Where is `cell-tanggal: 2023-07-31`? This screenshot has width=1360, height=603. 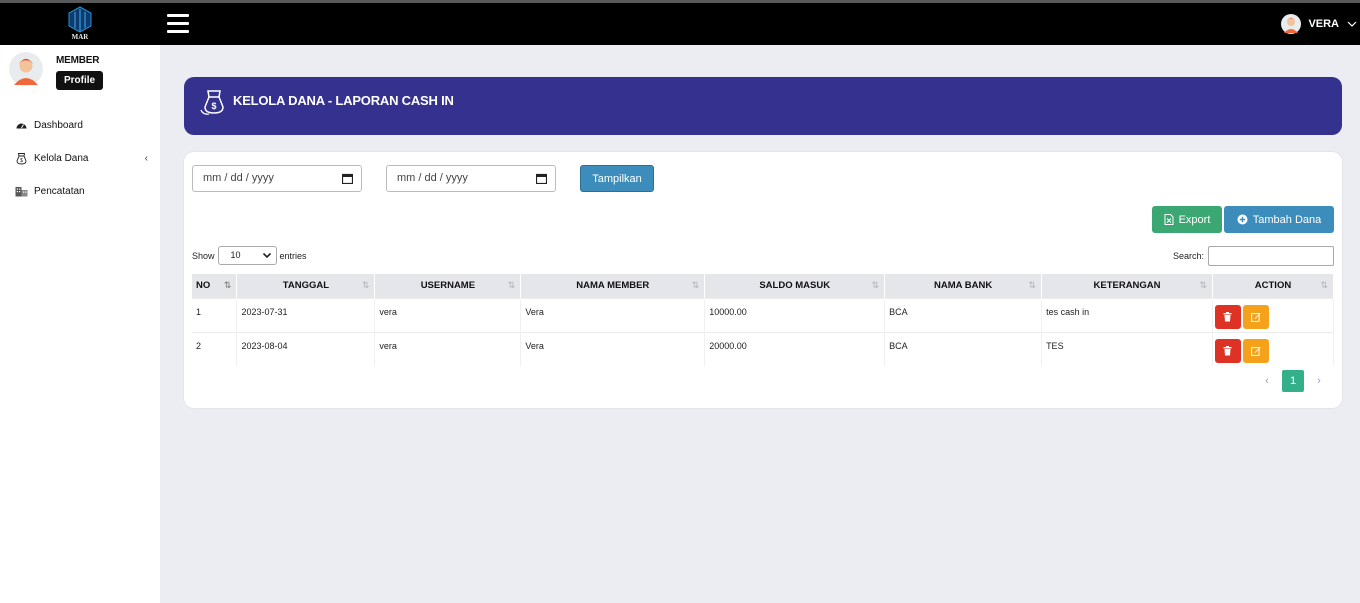 cell-tanggal: 2023-07-31 is located at coordinates (306, 315).